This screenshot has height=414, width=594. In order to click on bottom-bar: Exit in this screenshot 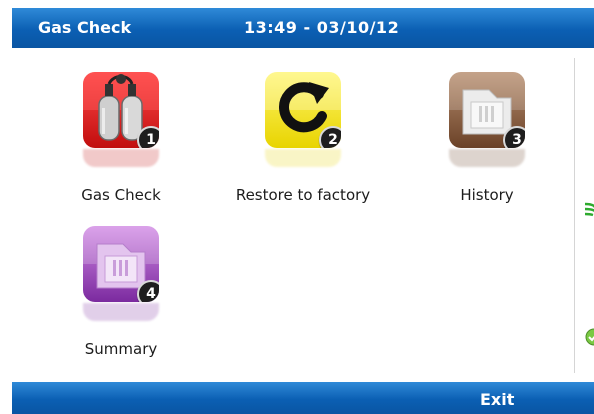, I will do `click(303, 398)`.